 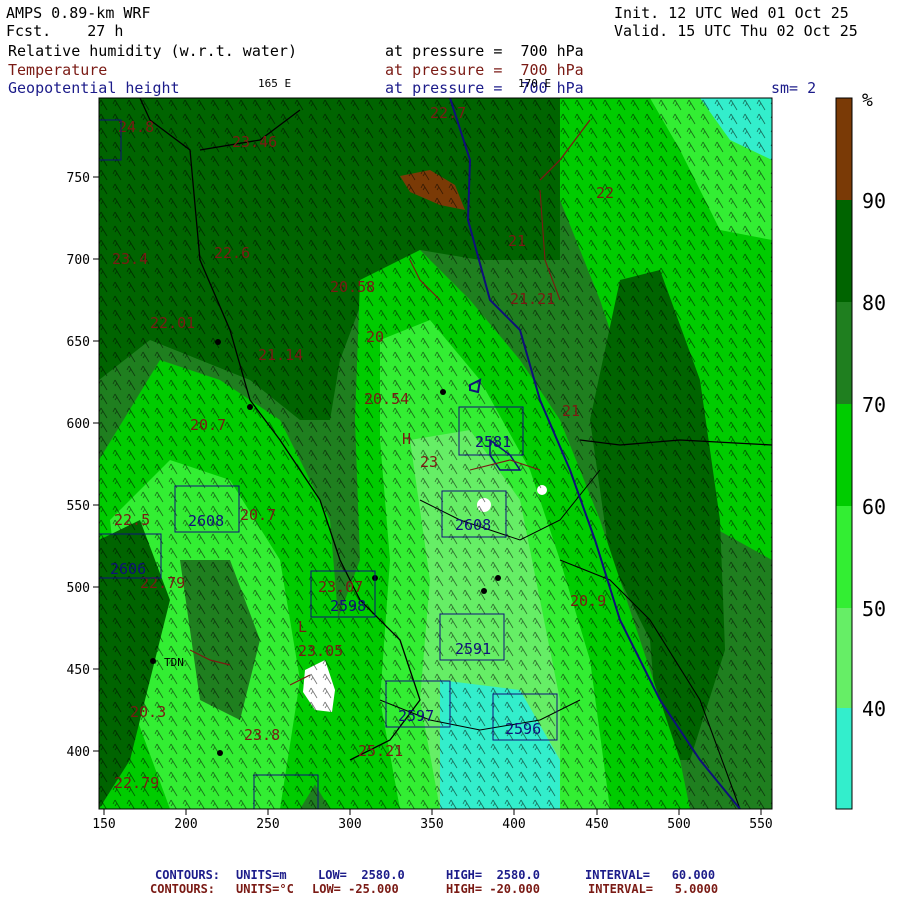 What do you see at coordinates (103, 824) in the screenshot?
I see `x-tick-label: 150` at bounding box center [103, 824].